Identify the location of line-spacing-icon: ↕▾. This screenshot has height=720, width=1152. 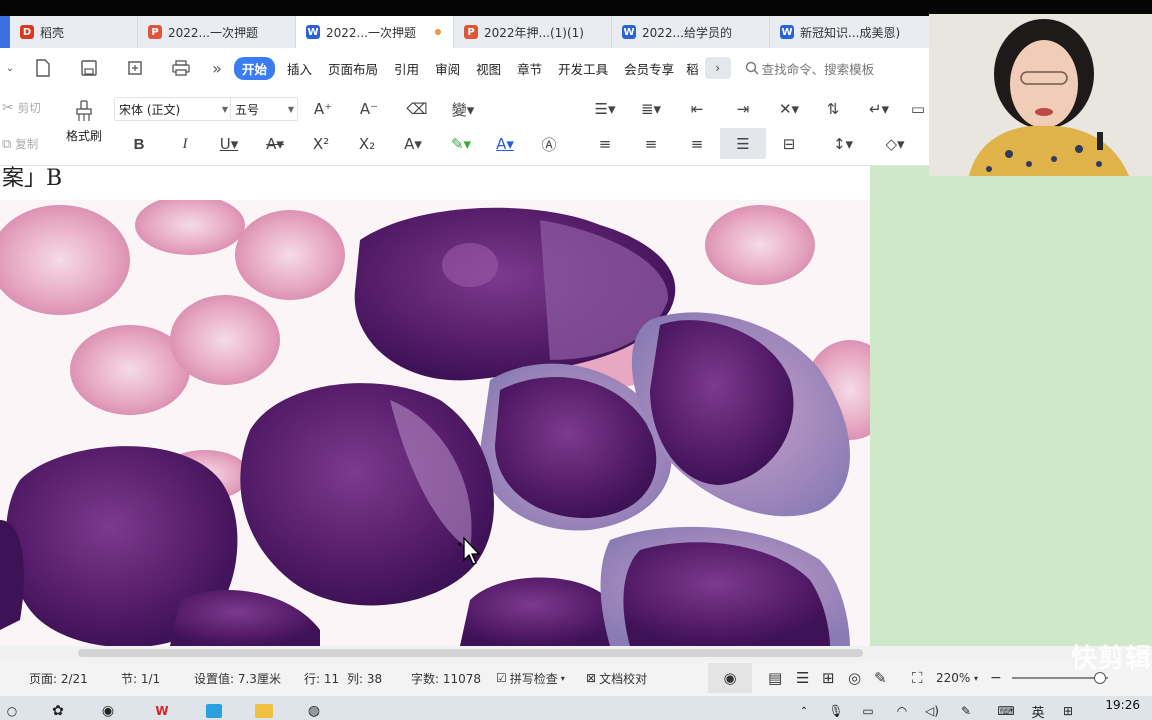
(843, 144).